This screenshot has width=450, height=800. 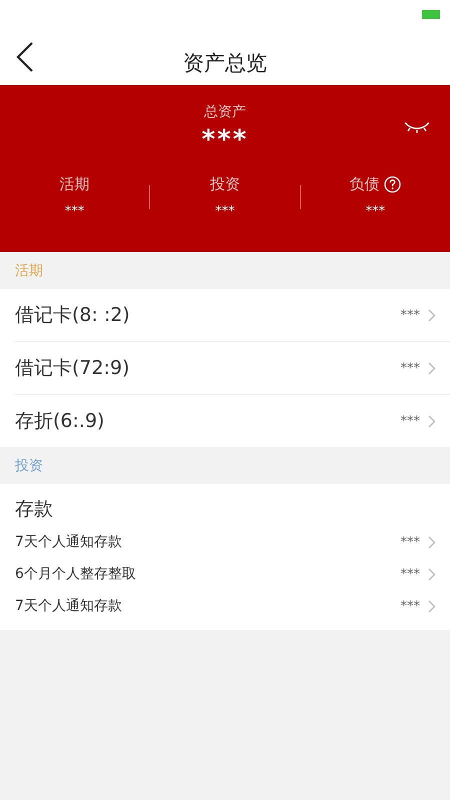 I want to click on summary-label: 投资, so click(x=225, y=184).